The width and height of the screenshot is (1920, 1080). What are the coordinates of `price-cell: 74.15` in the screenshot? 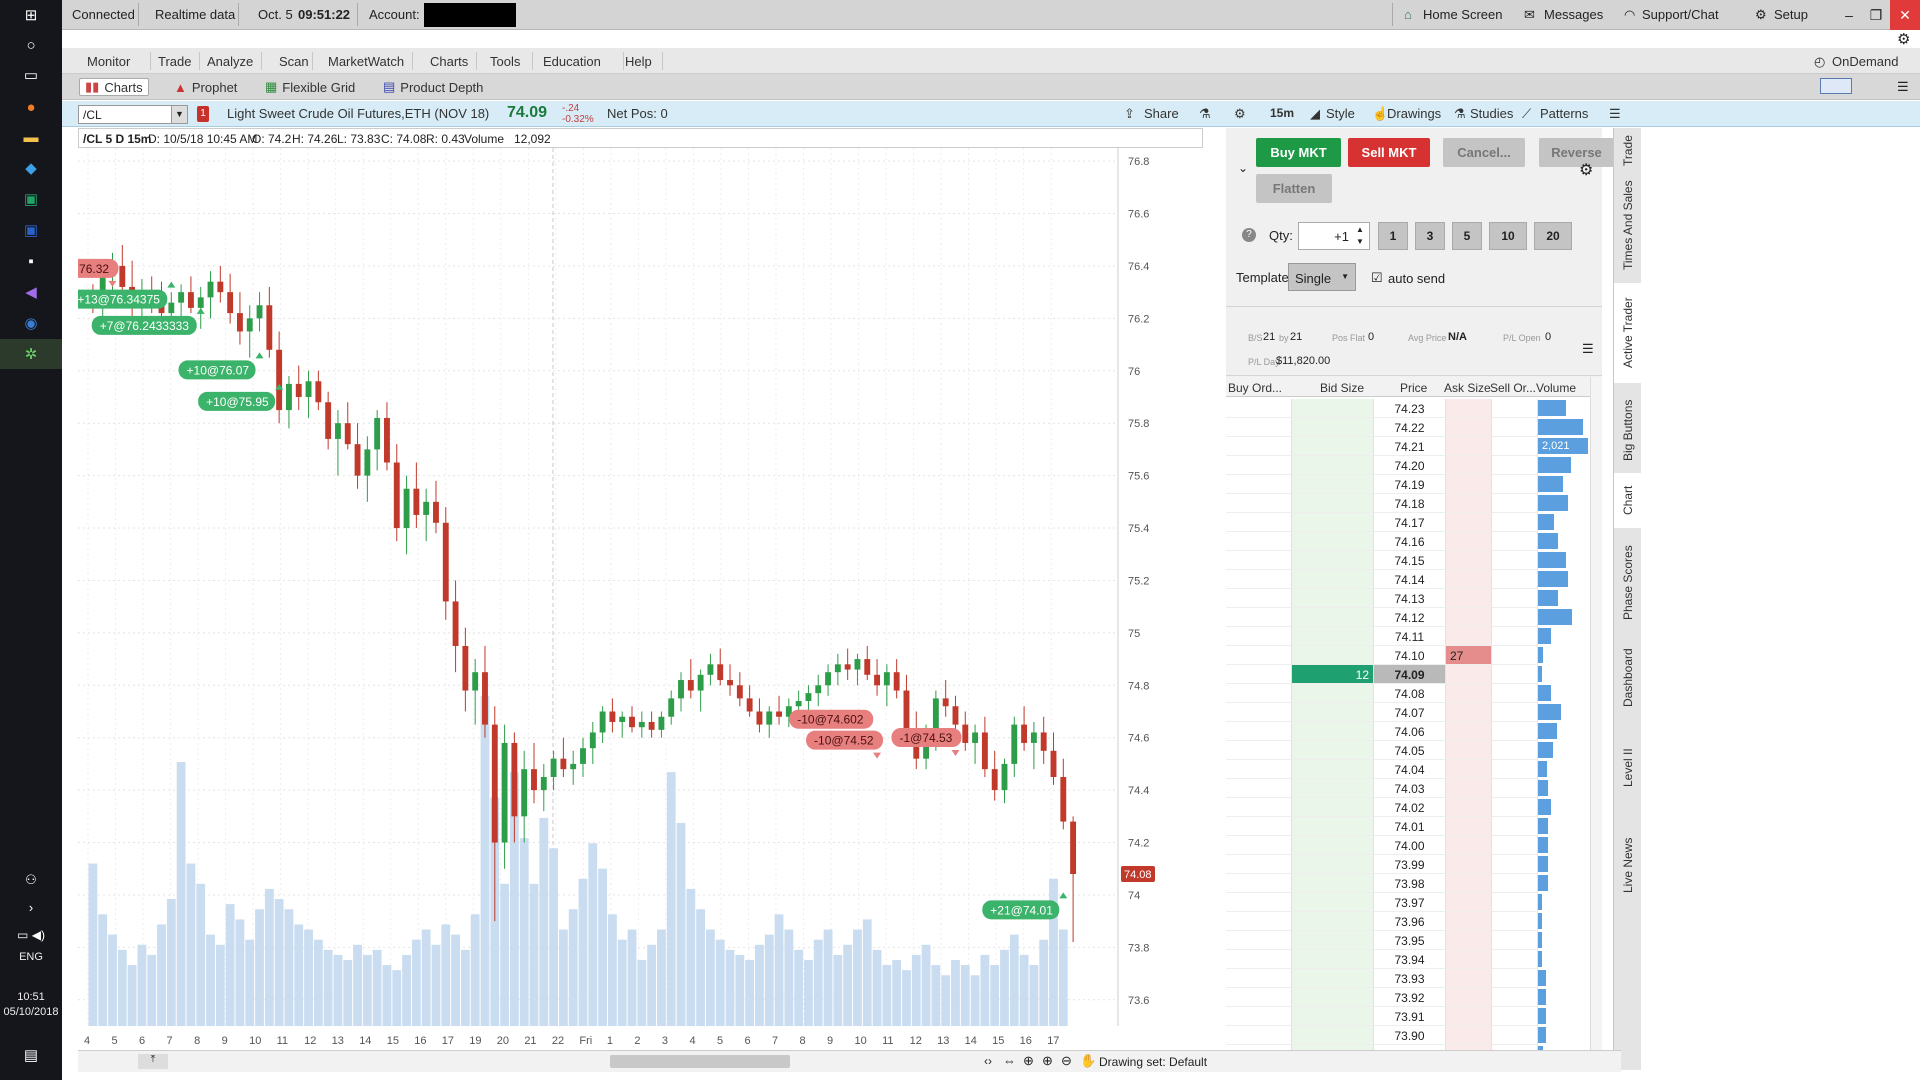 It's located at (1410, 560).